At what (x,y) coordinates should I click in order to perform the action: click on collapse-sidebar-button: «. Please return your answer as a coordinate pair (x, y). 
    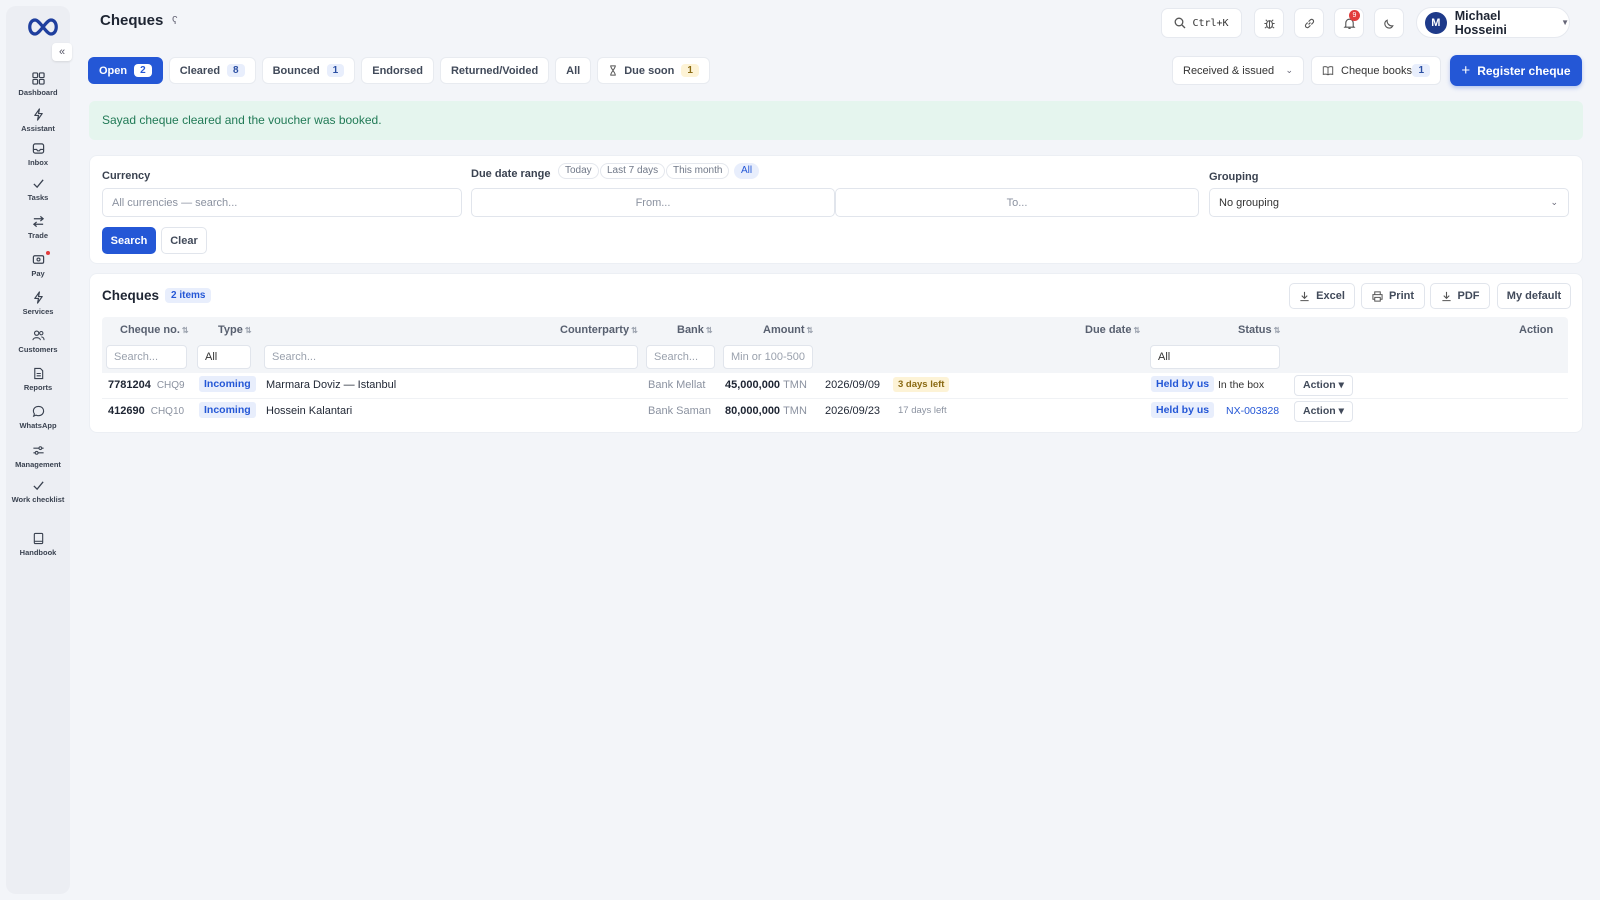
    Looking at the image, I should click on (62, 52).